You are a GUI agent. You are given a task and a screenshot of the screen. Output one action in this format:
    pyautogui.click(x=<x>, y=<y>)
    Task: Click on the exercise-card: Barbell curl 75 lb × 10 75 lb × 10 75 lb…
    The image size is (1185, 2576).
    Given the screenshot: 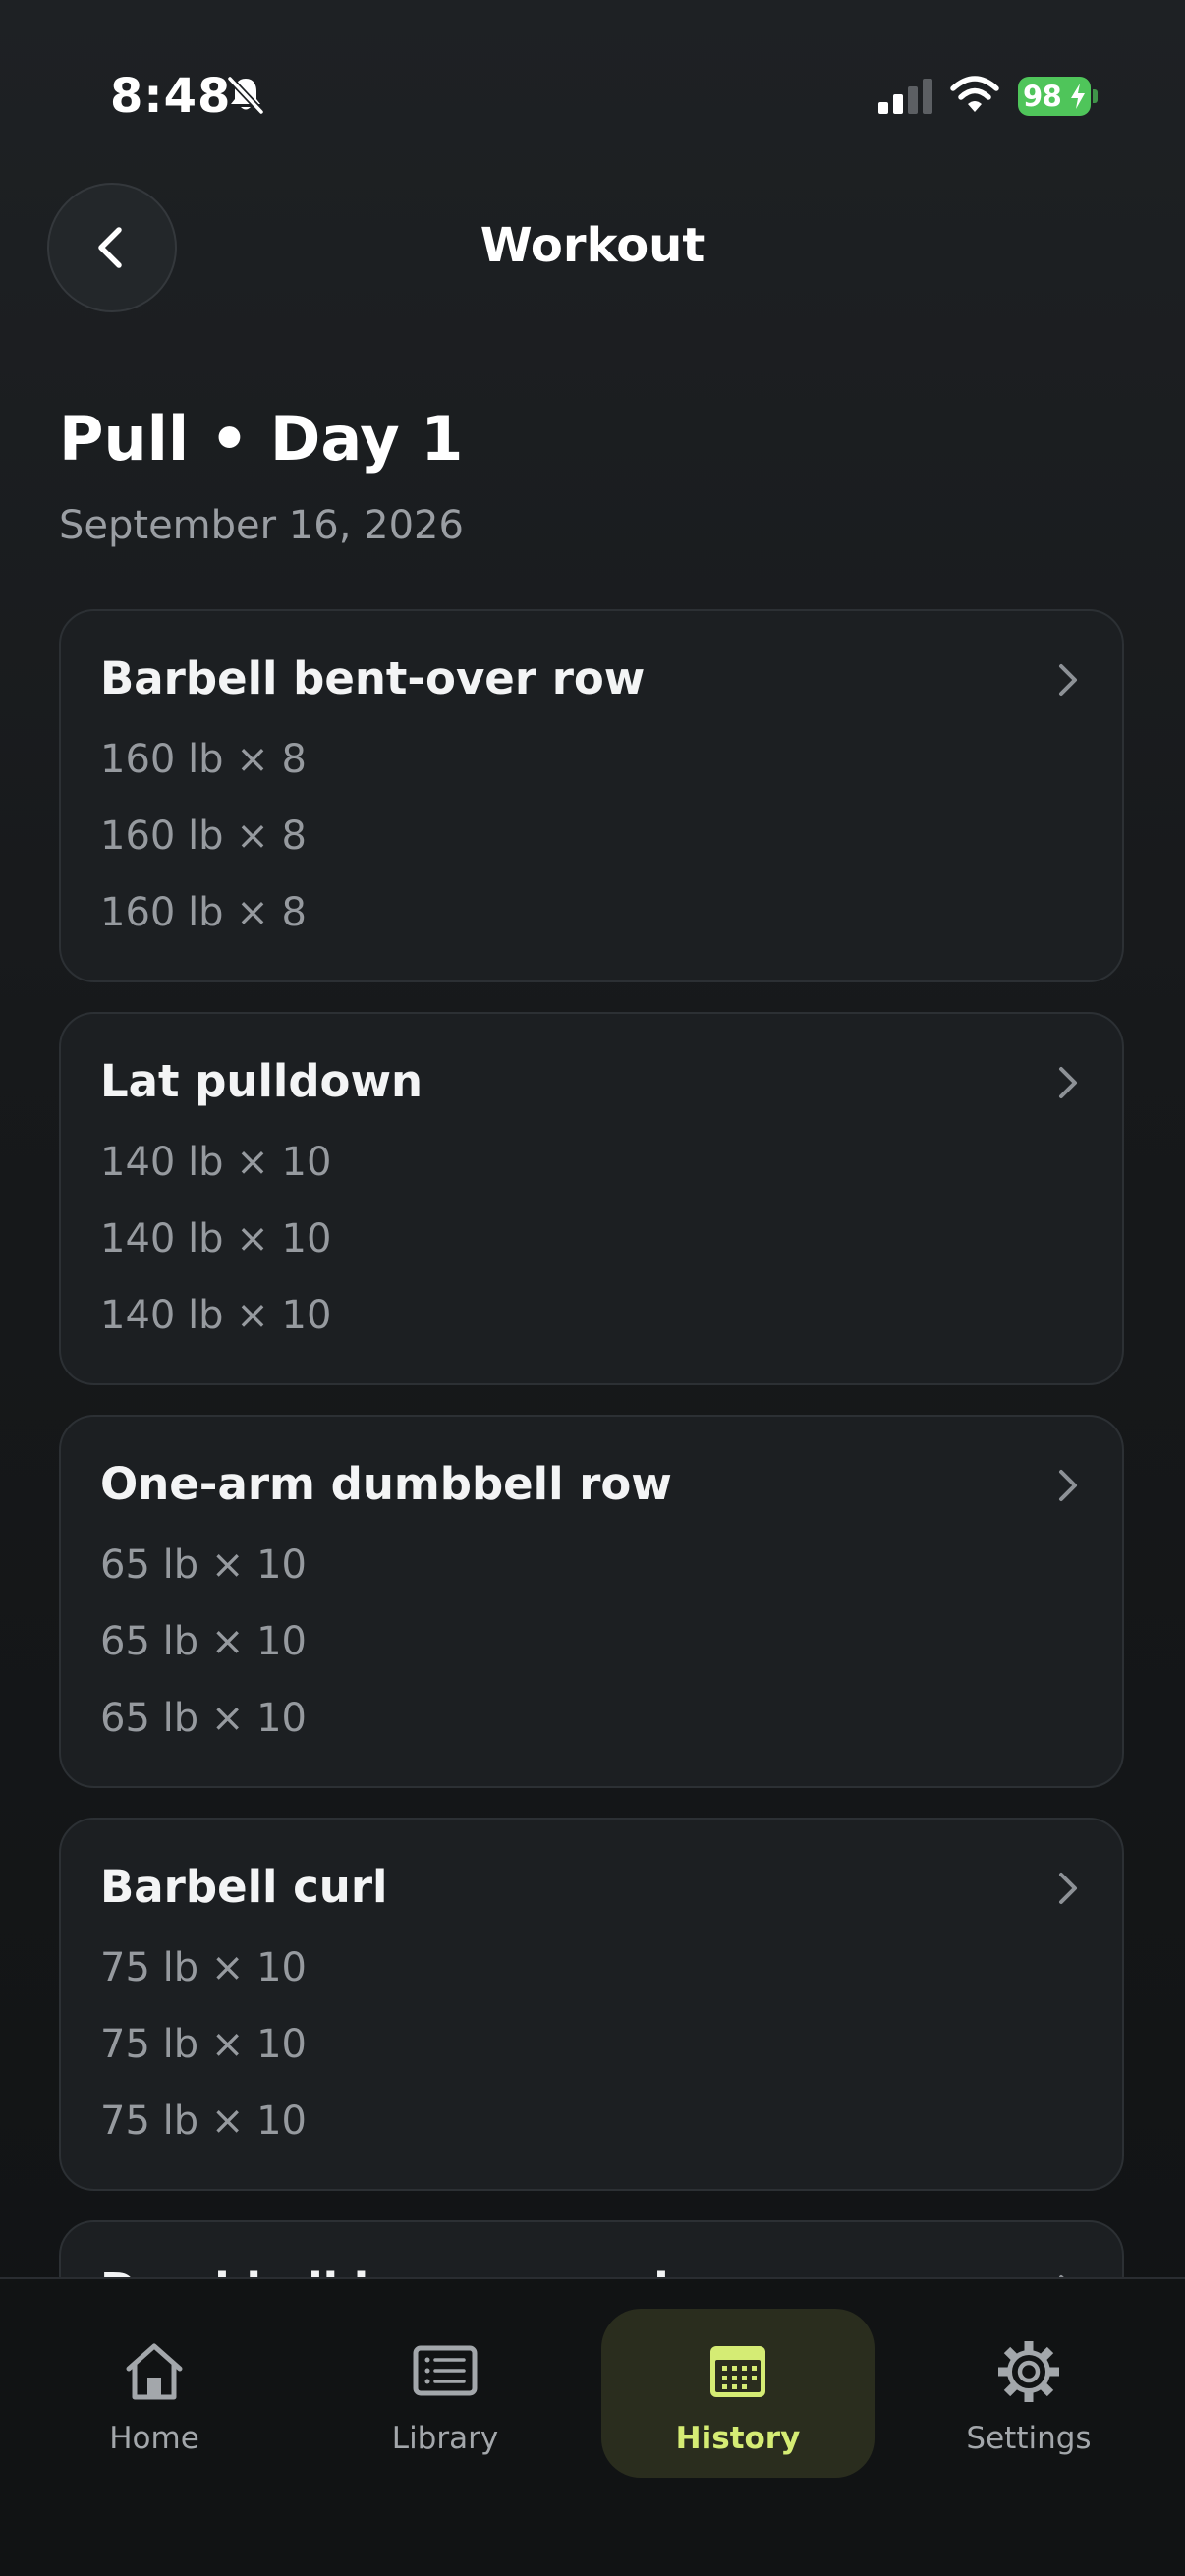 What is the action you would take?
    pyautogui.click(x=592, y=2004)
    